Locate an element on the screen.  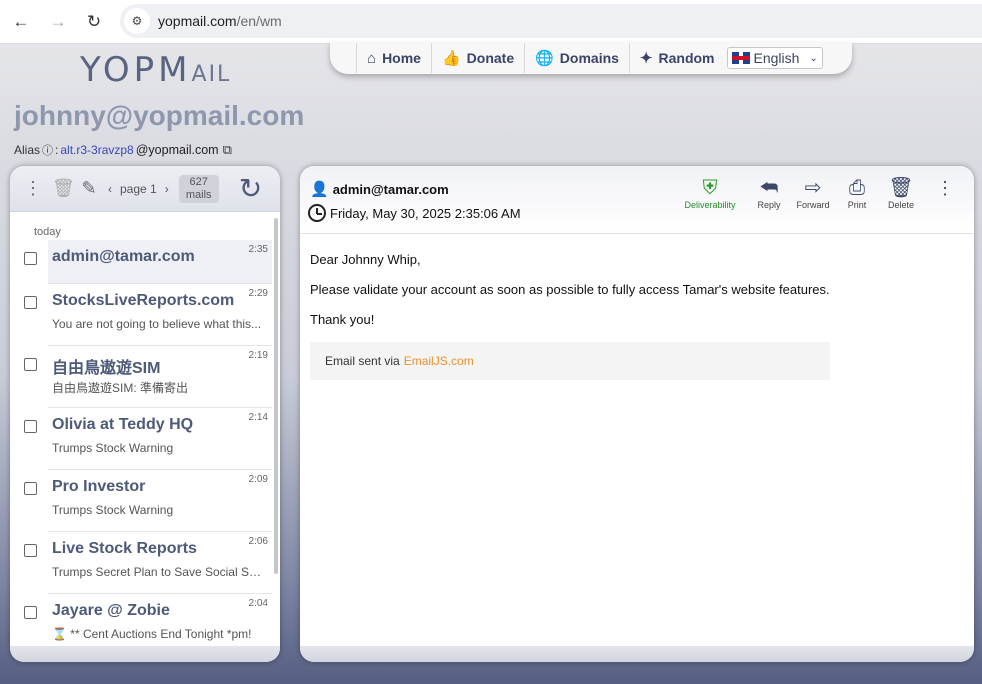
mail-from-address: admin@tamar.com is located at coordinates (390, 189).